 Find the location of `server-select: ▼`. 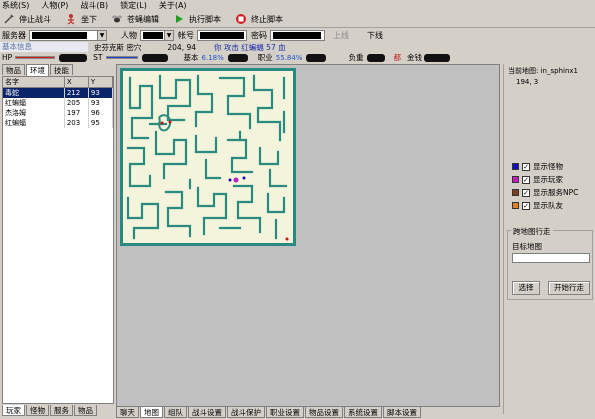

server-select: ▼ is located at coordinates (68, 35).